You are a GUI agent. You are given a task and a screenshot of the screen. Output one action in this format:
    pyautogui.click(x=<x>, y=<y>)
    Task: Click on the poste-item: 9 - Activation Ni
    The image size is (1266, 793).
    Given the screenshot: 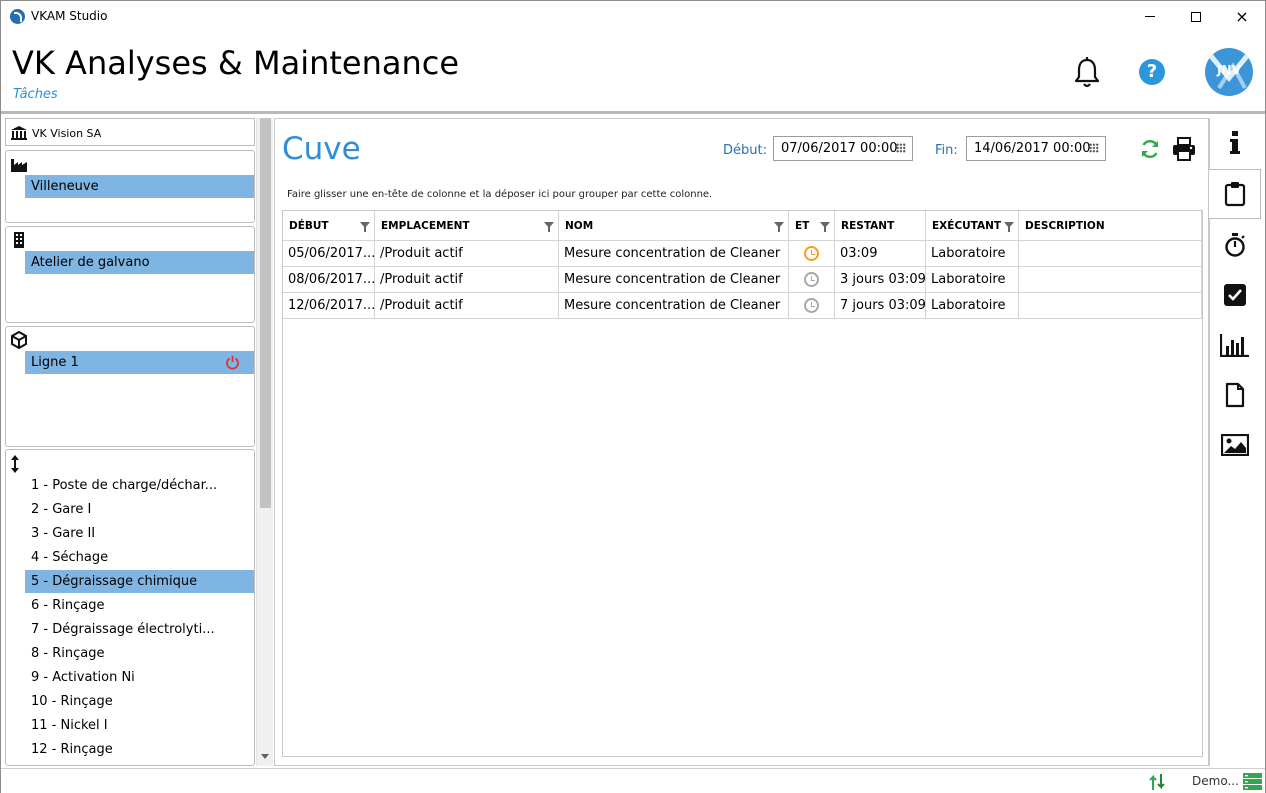 What is the action you would take?
    pyautogui.click(x=139, y=677)
    